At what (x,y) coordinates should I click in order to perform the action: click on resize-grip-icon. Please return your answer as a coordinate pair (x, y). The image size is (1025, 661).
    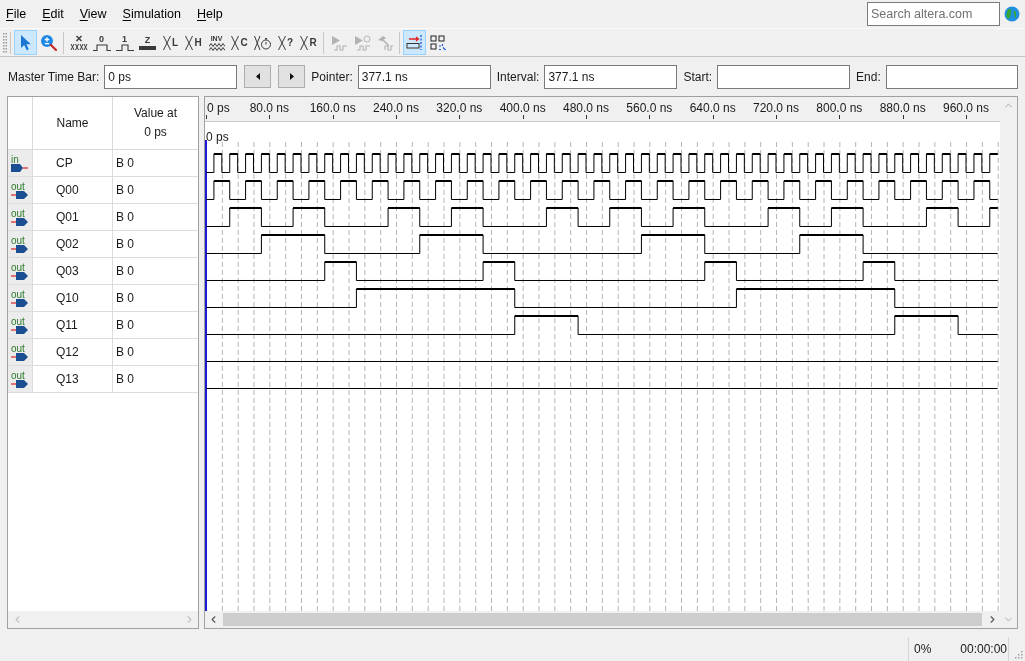
    Looking at the image, I should click on (1019, 655).